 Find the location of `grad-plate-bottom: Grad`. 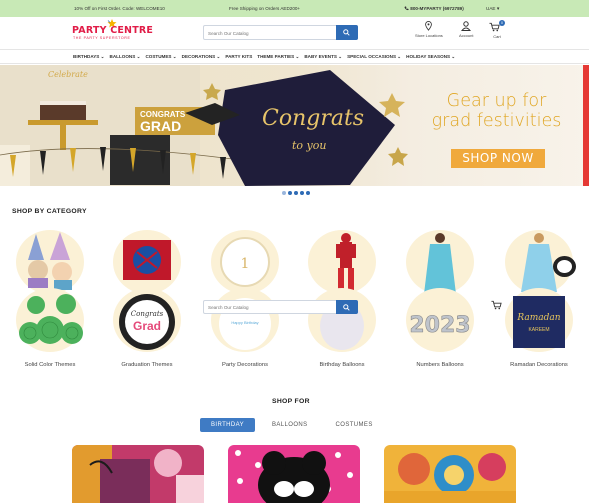

grad-plate-bottom: Grad is located at coordinates (147, 326).